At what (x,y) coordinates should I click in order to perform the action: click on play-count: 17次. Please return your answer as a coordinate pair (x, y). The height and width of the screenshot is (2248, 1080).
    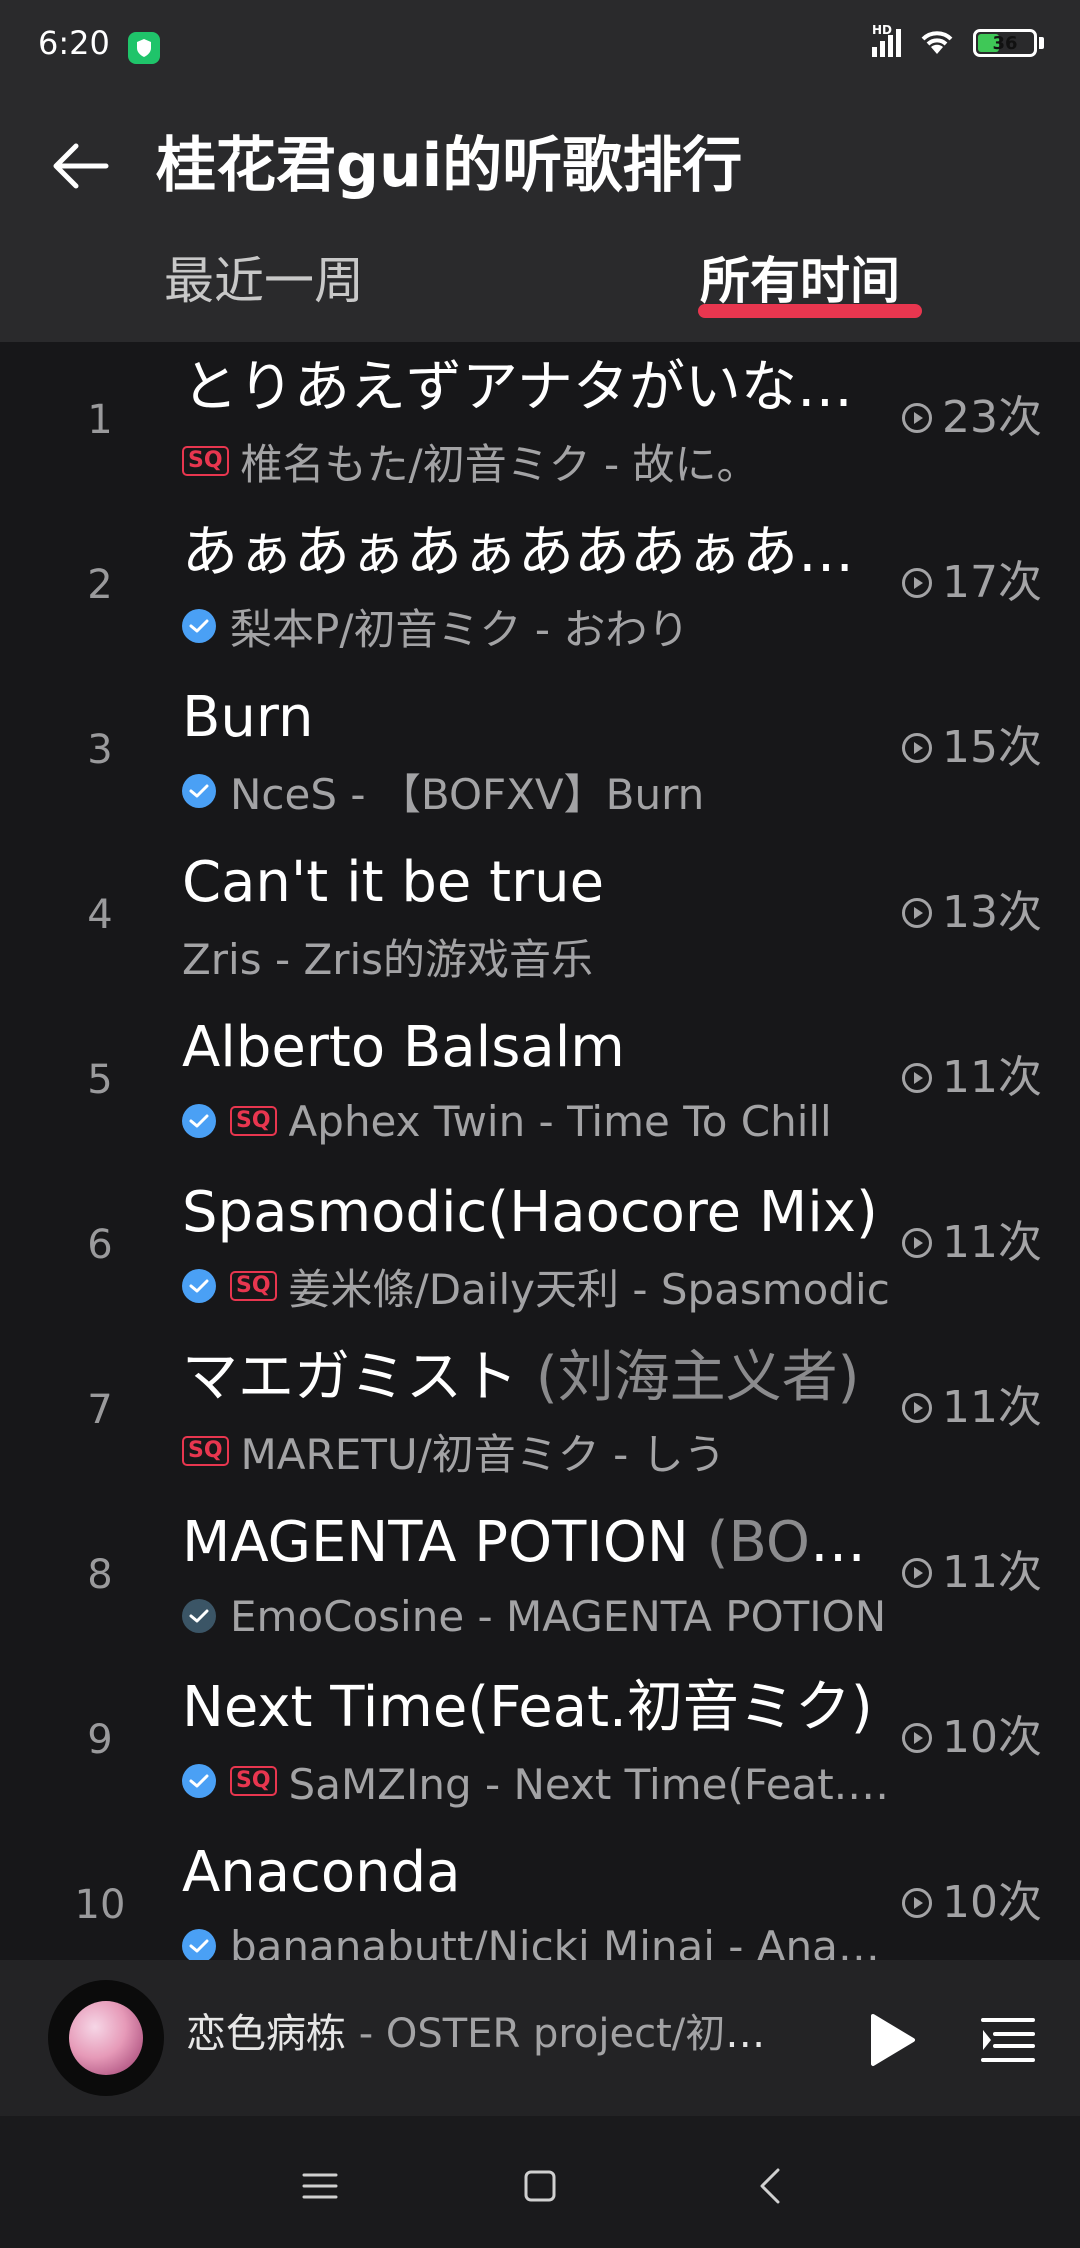
    Looking at the image, I should click on (972, 583).